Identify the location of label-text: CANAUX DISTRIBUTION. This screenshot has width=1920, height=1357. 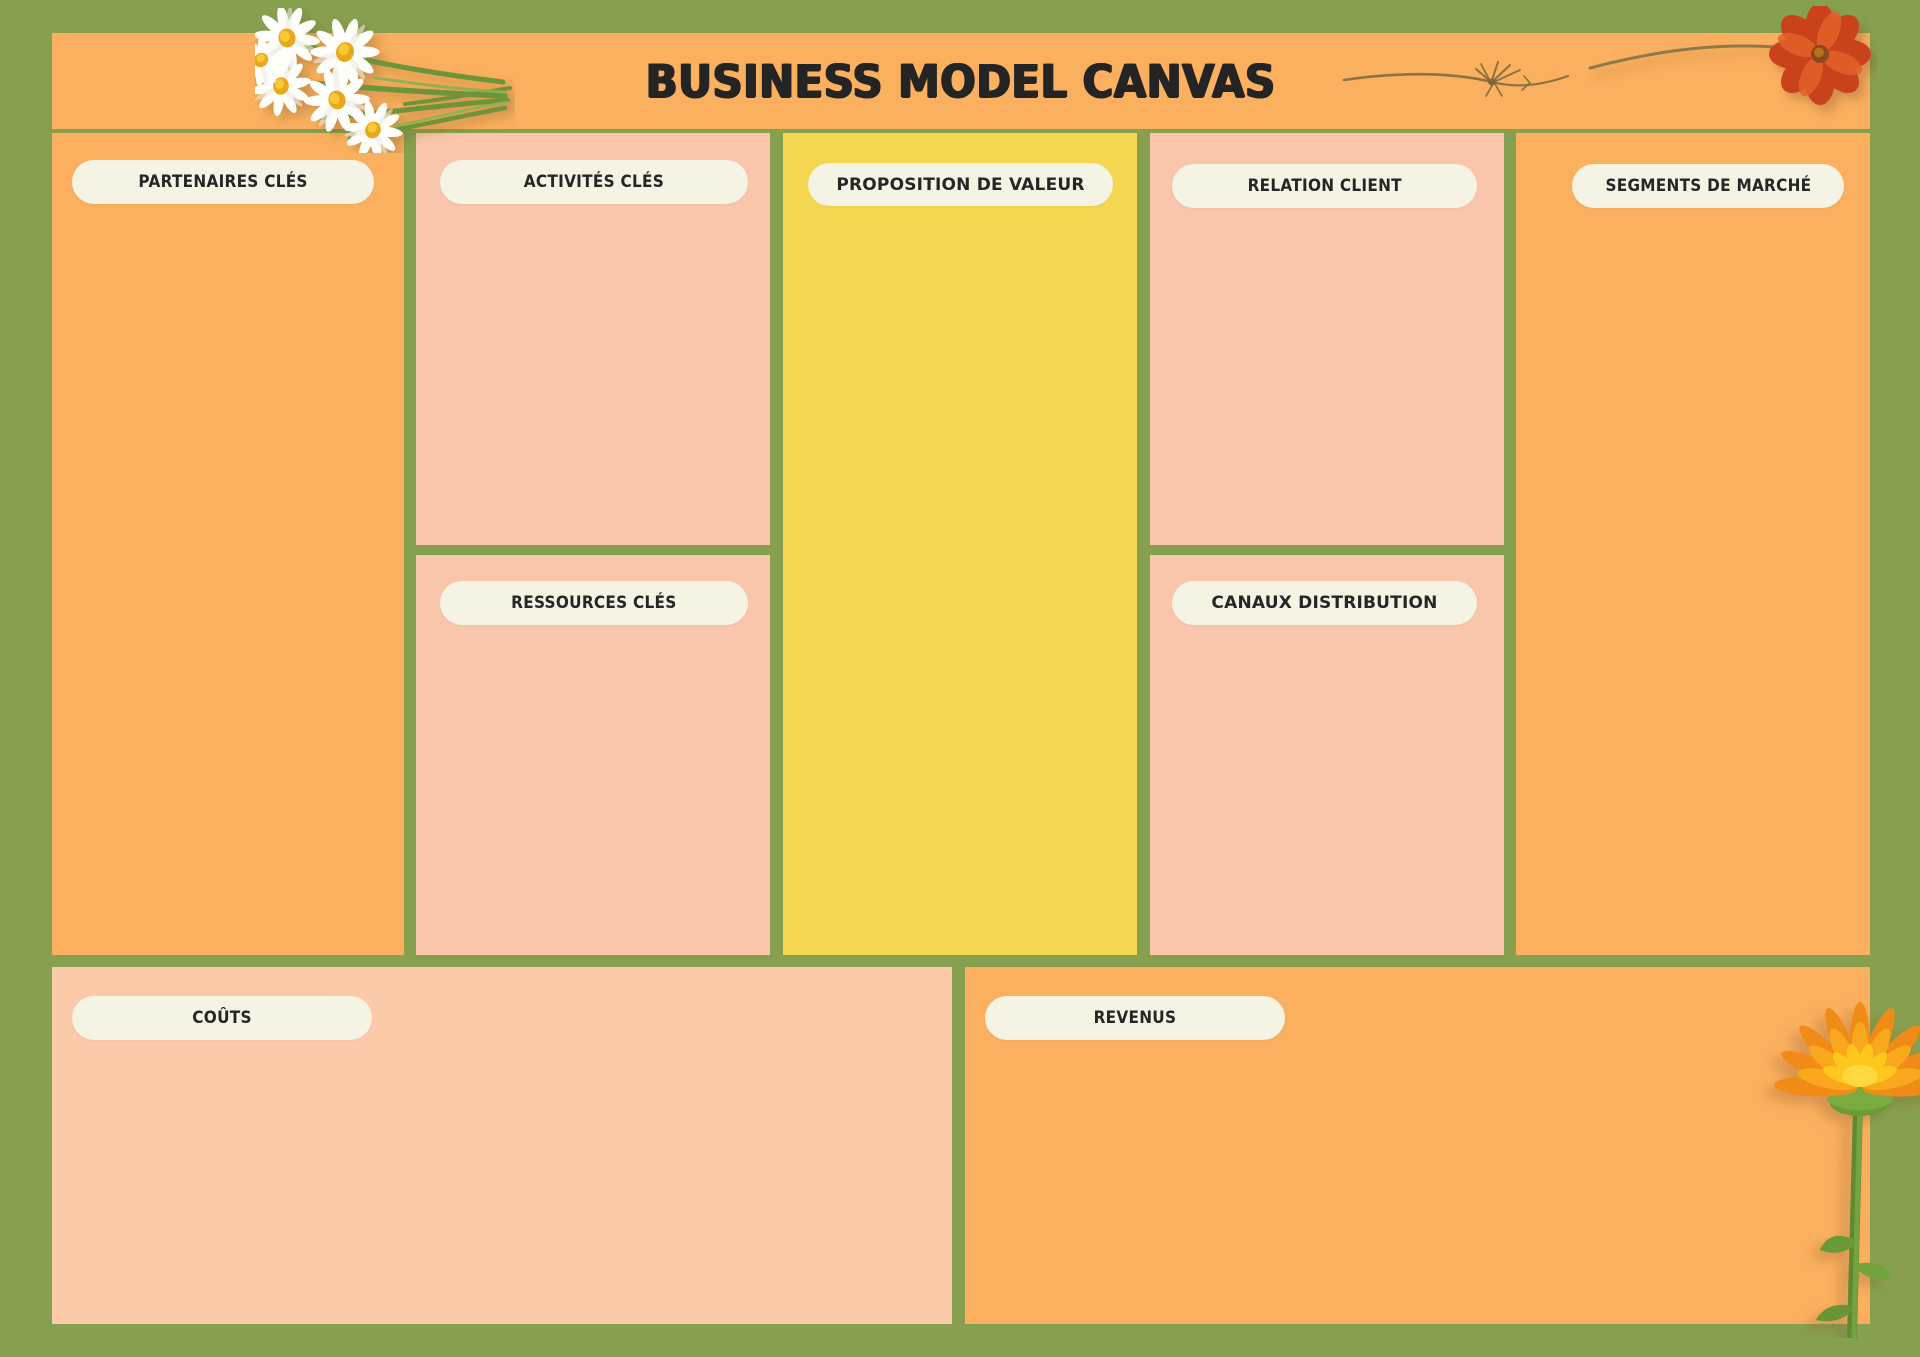
(1324, 603).